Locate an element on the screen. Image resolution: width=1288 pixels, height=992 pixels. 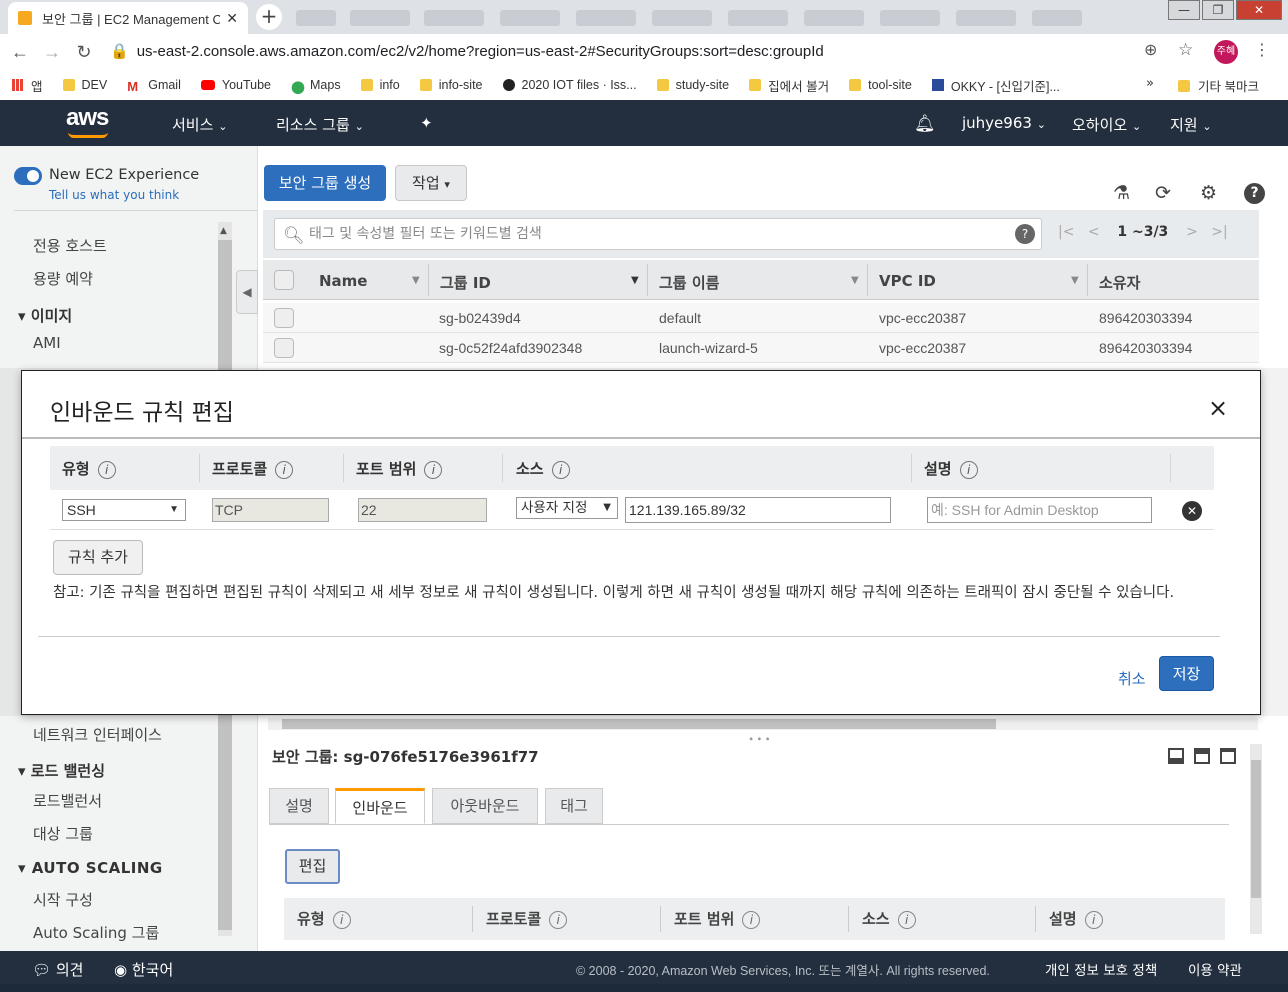
user-menu: juhye963 ⌄ is located at coordinates (1004, 123).